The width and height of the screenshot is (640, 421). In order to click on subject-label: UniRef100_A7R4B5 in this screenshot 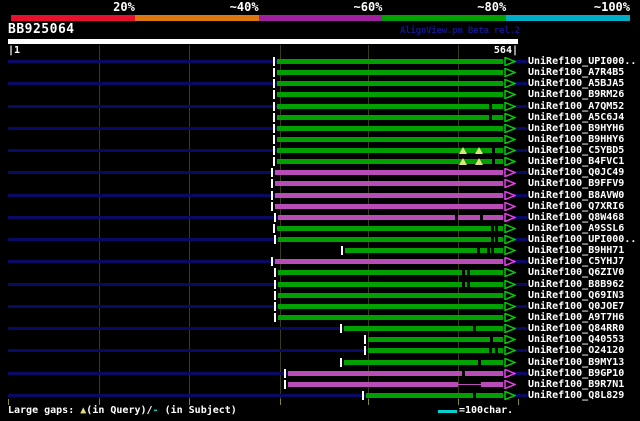, I will do `click(576, 72)`.